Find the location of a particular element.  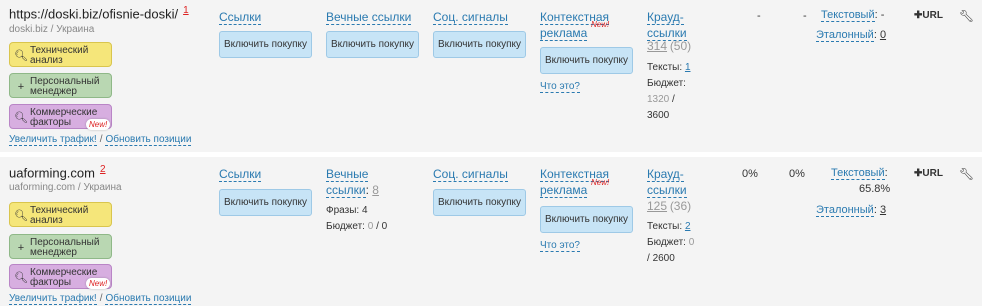

crowd-links-count: (36) is located at coordinates (680, 206).